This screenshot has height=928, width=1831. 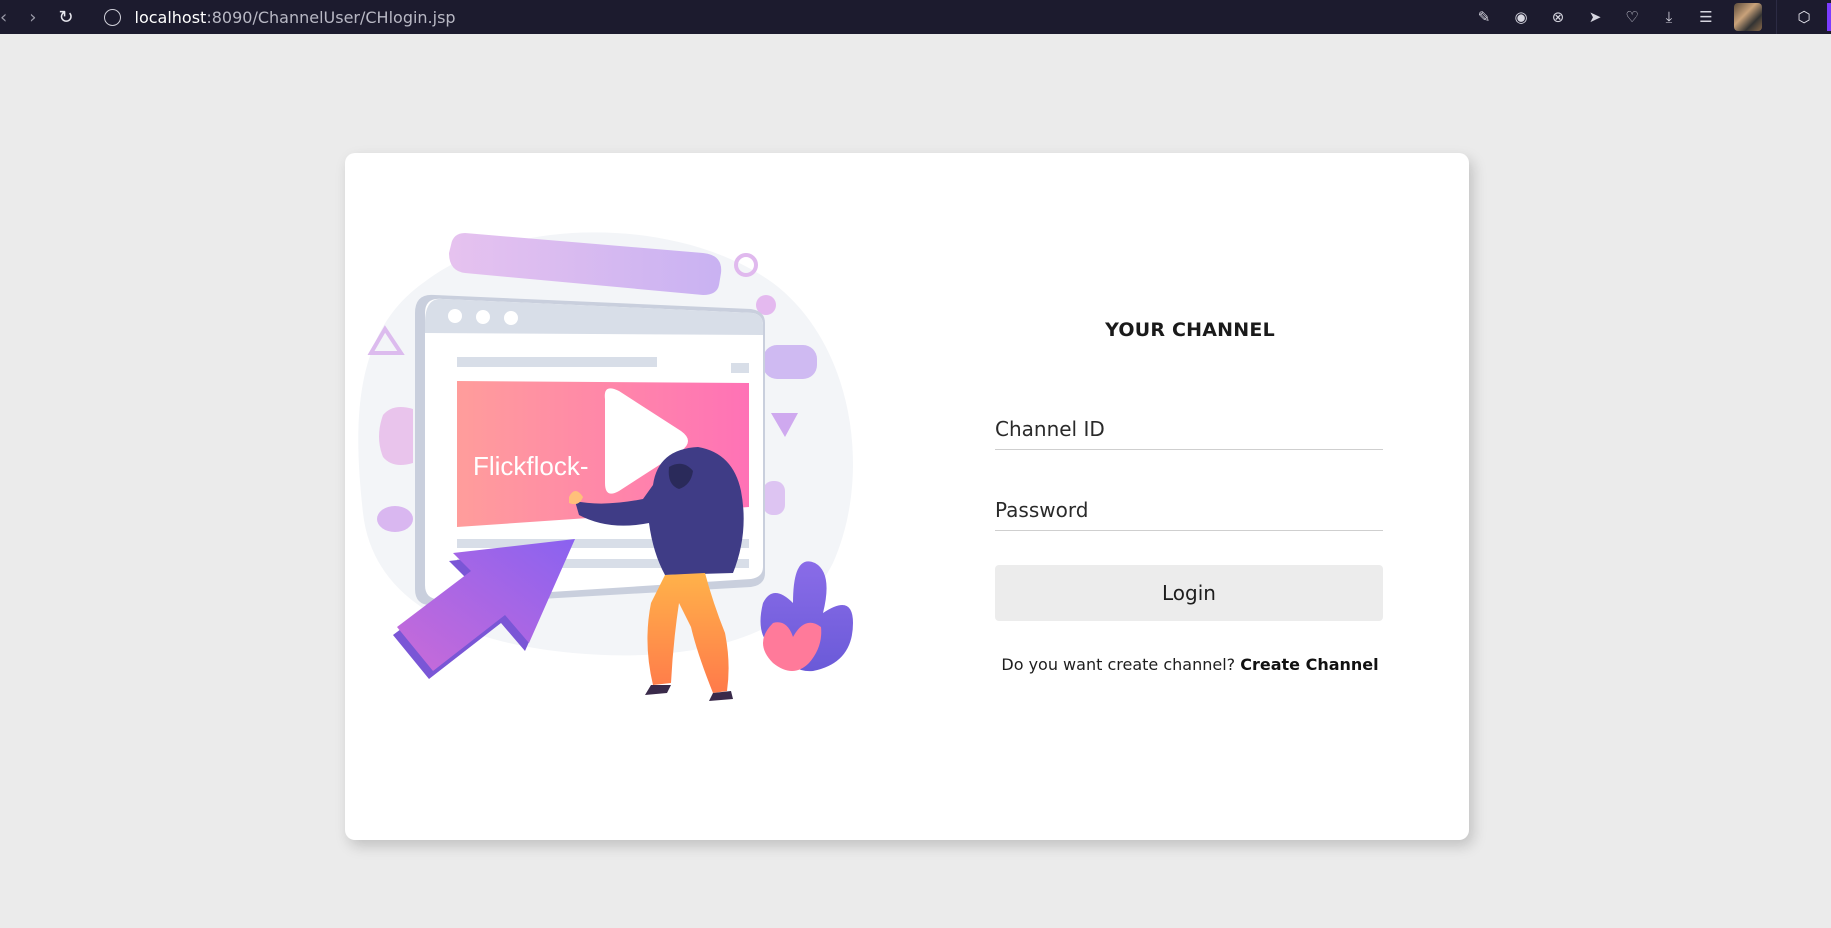 What do you see at coordinates (1484, 17) in the screenshot?
I see `edit-icon: ✎` at bounding box center [1484, 17].